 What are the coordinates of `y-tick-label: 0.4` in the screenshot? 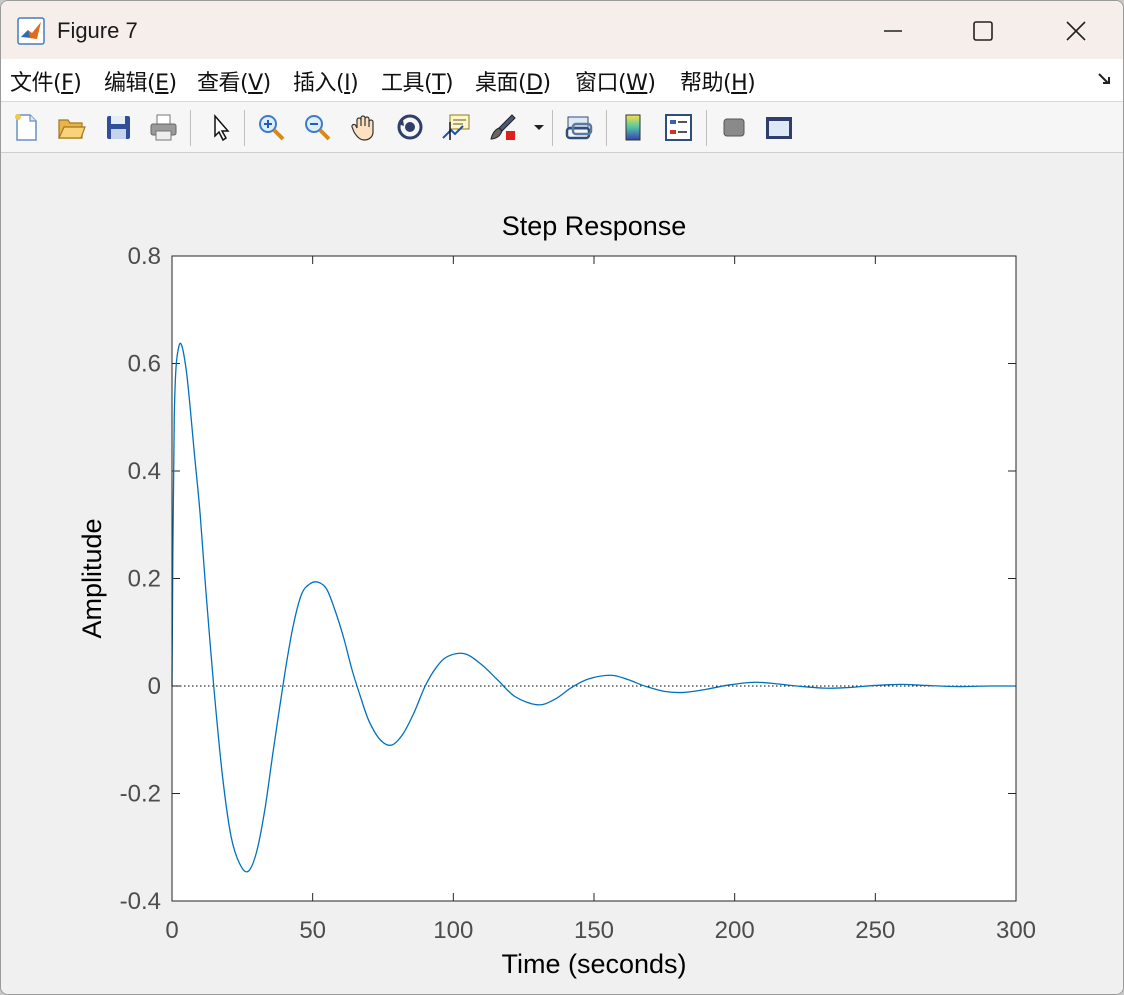 It's located at (144, 471).